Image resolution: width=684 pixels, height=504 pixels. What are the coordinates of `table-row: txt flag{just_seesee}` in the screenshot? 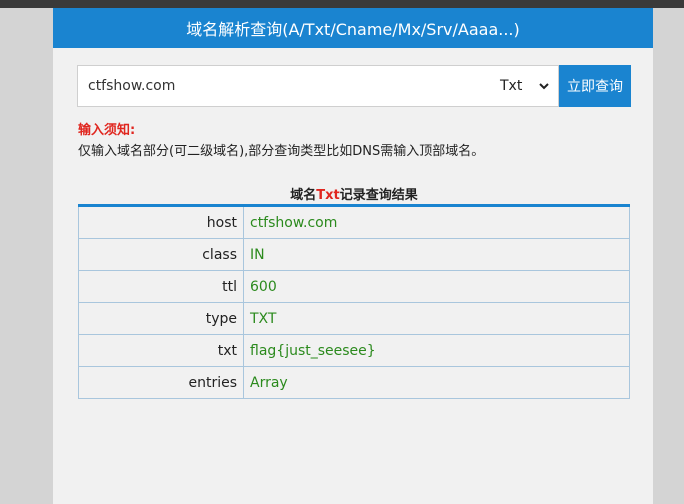 It's located at (354, 350).